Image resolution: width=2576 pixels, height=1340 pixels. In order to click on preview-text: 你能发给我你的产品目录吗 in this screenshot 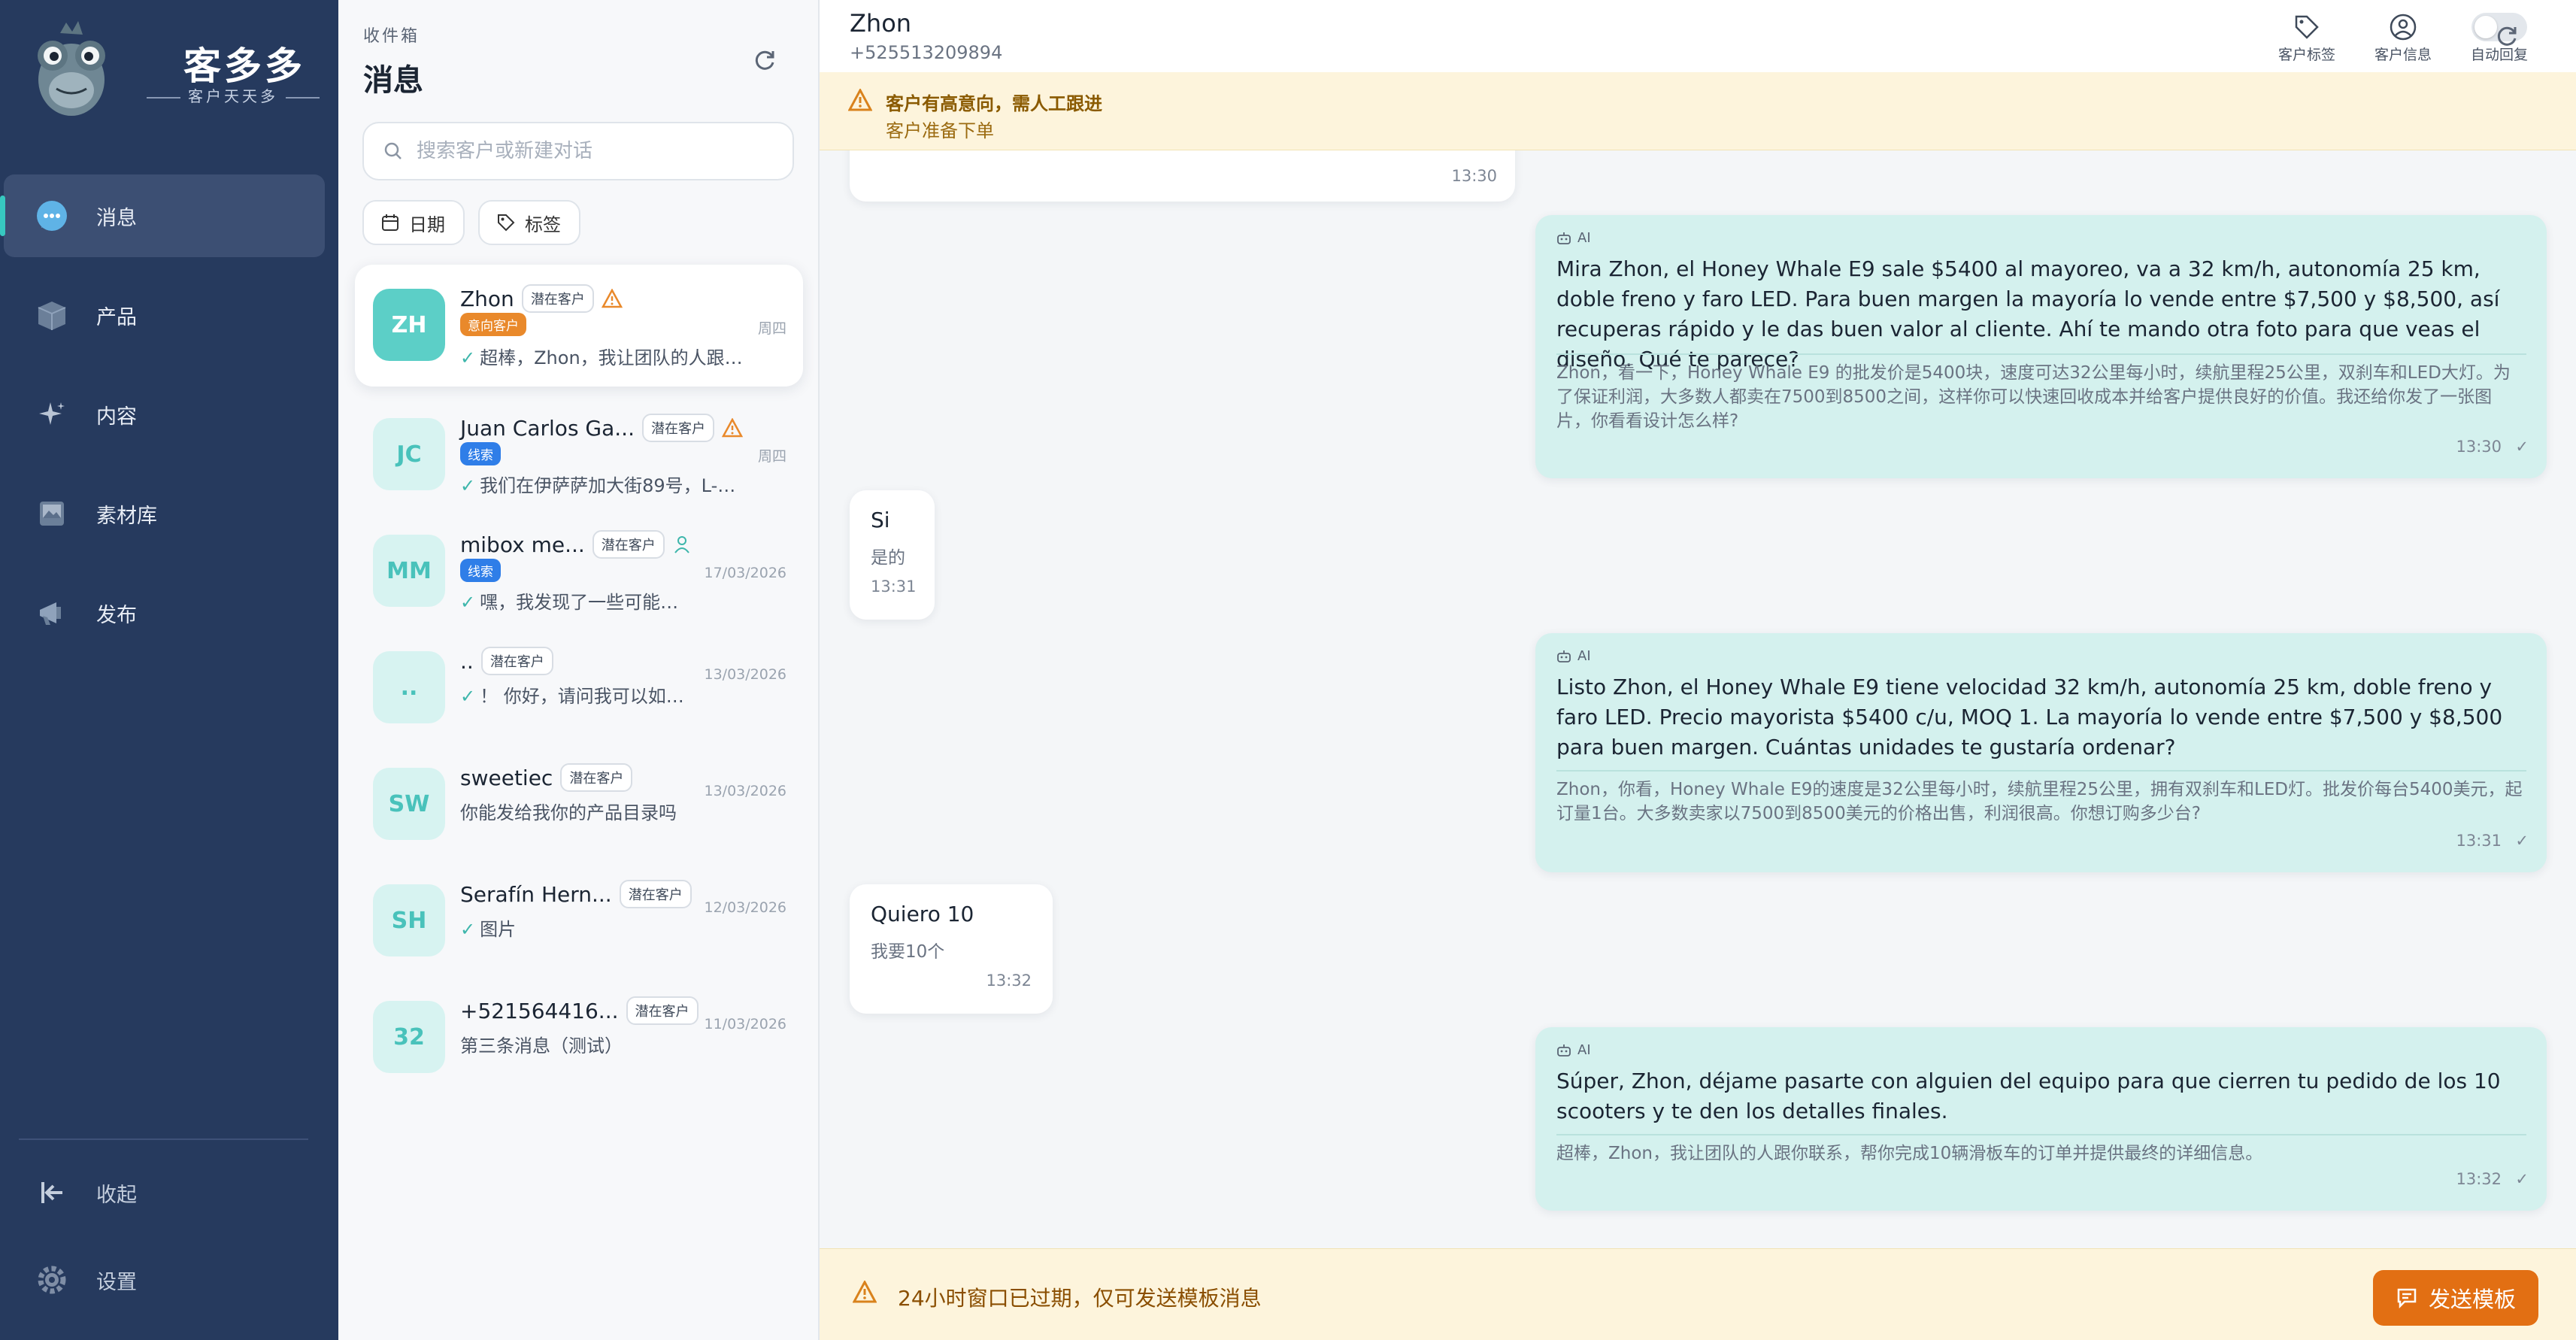, I will do `click(568, 812)`.